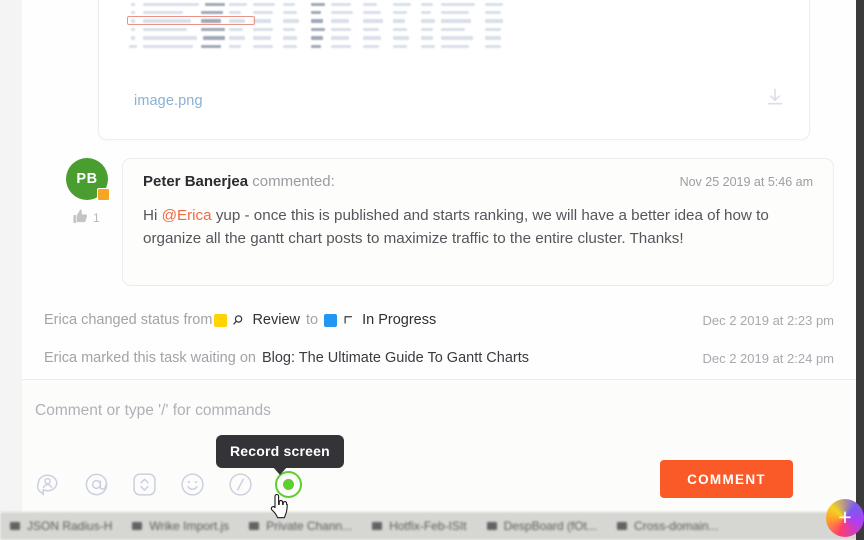 Image resolution: width=864 pixels, height=540 pixels. I want to click on avatar-initials: PB, so click(87, 179).